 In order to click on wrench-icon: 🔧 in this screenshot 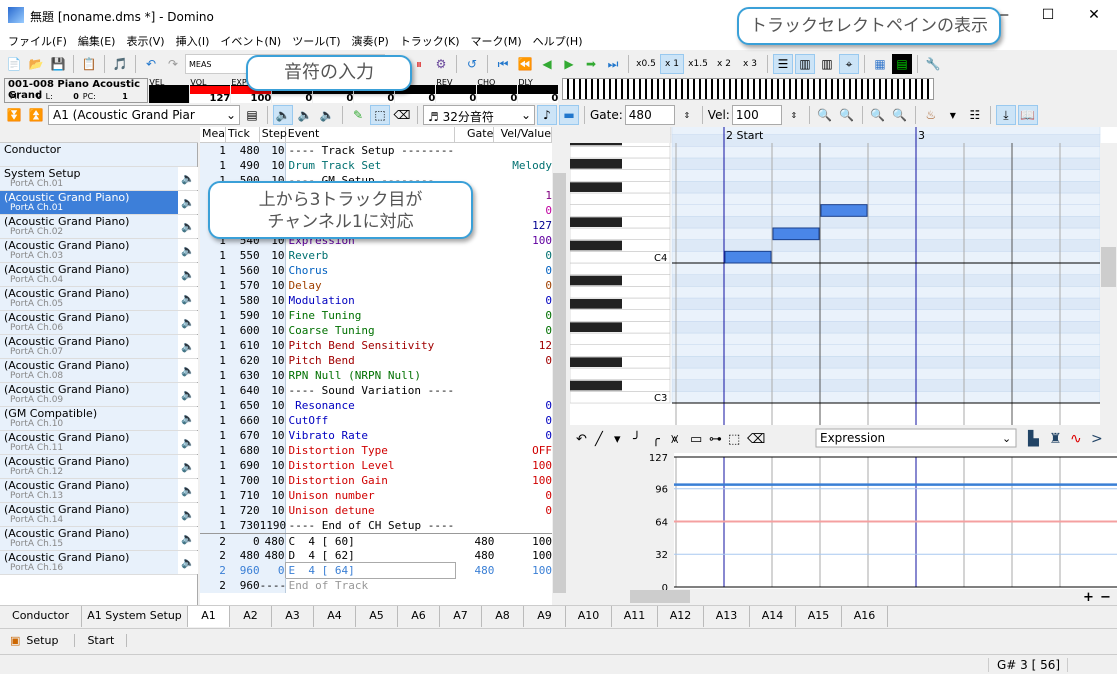, I will do `click(933, 64)`.